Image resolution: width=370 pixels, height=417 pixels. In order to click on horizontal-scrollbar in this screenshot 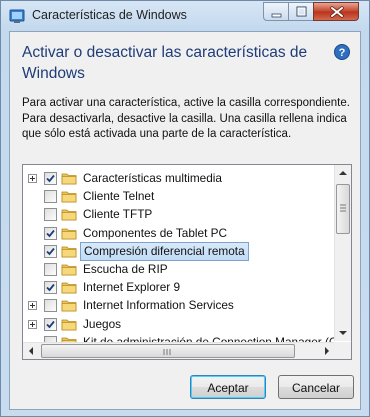, I will do `click(179, 350)`.